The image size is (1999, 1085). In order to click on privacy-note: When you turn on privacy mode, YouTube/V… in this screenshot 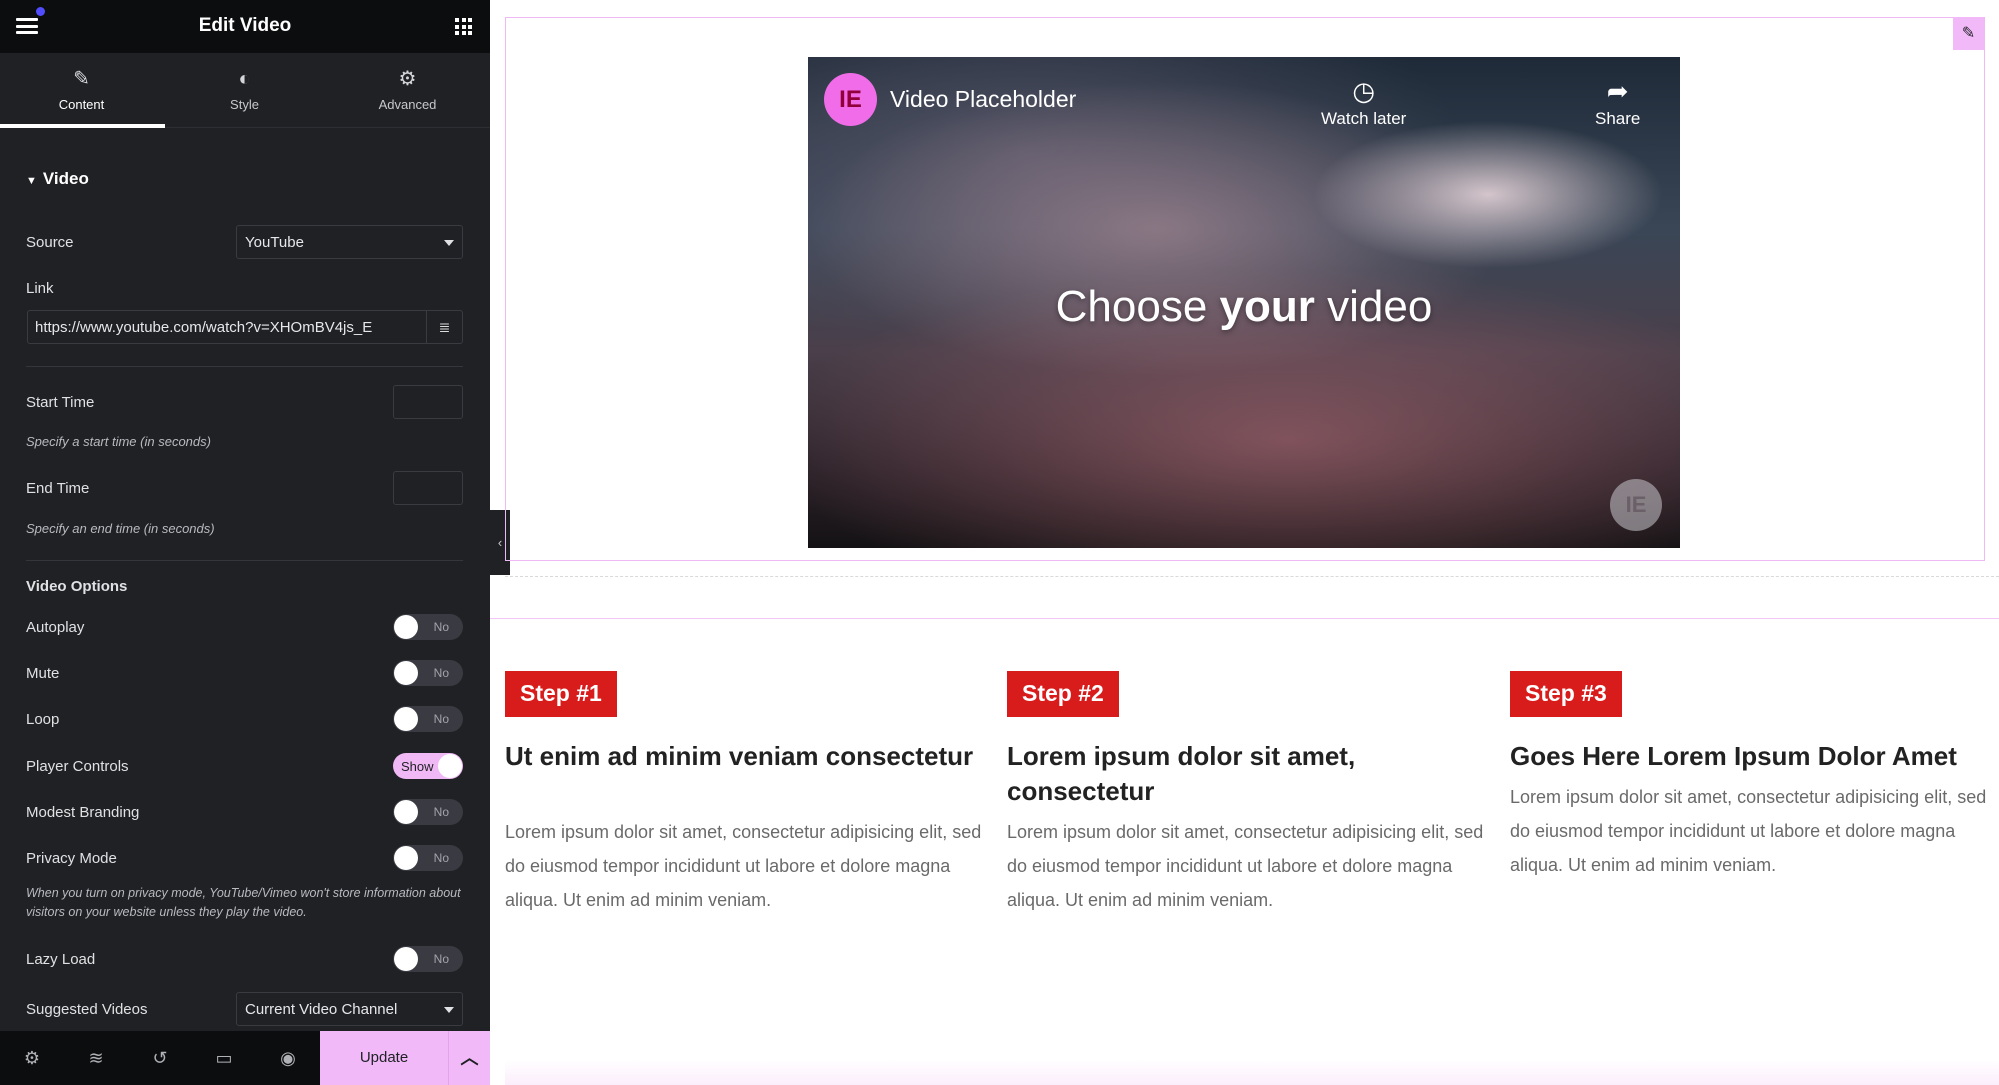, I will do `click(243, 902)`.